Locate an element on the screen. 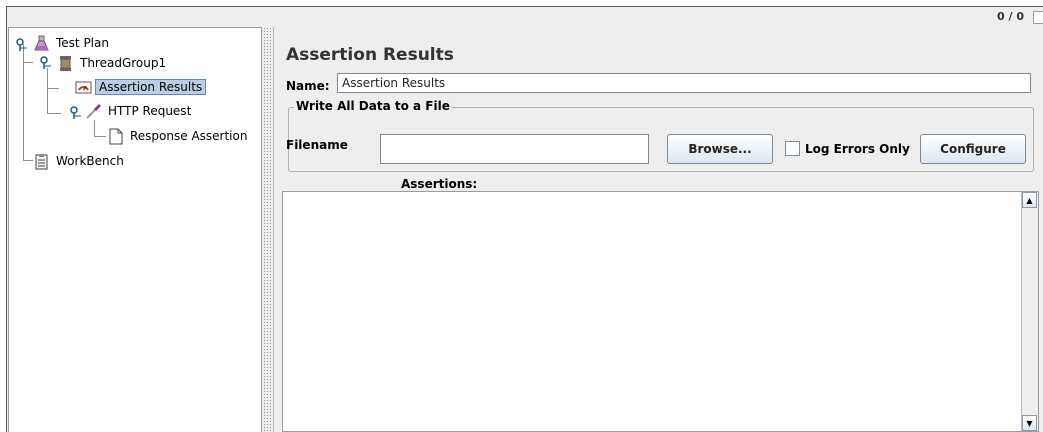 The image size is (1043, 432). pipette-icon is located at coordinates (94, 111).